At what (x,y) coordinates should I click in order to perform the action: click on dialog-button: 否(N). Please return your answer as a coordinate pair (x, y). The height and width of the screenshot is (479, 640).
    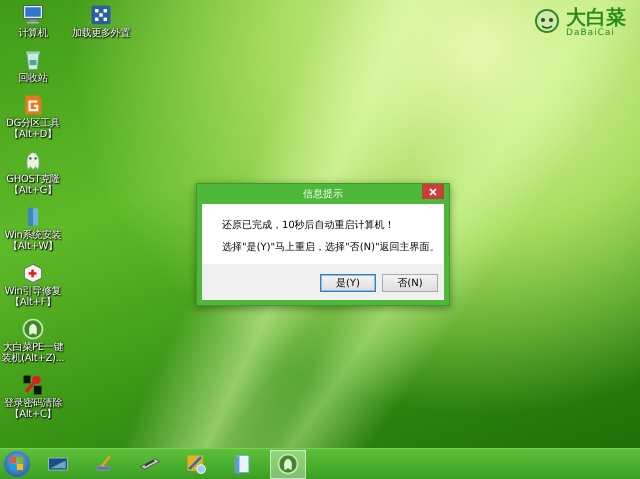
    Looking at the image, I should click on (410, 283).